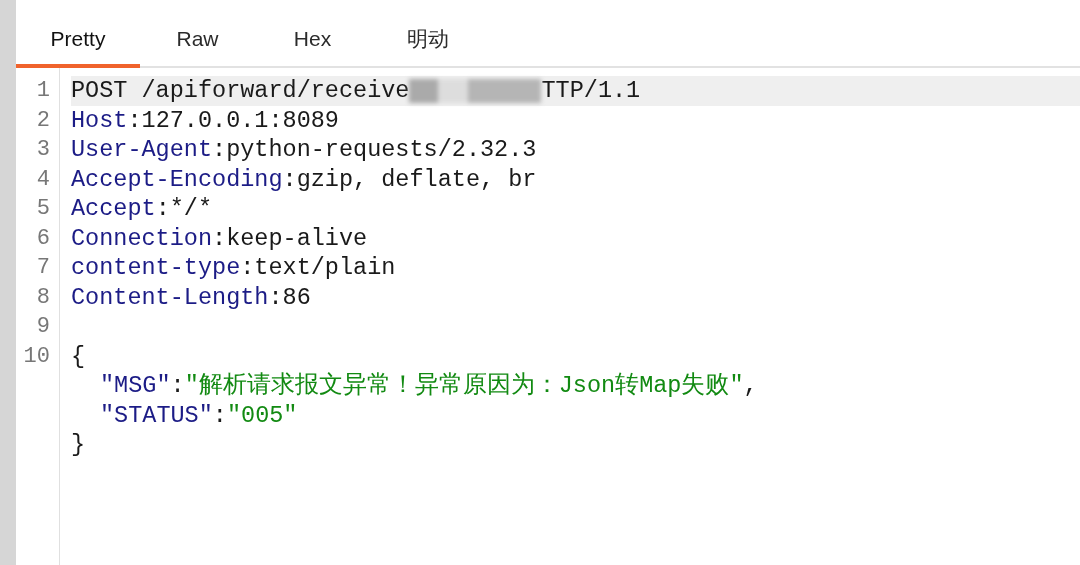 This screenshot has width=1080, height=565. I want to click on line-number: 6, so click(42, 238).